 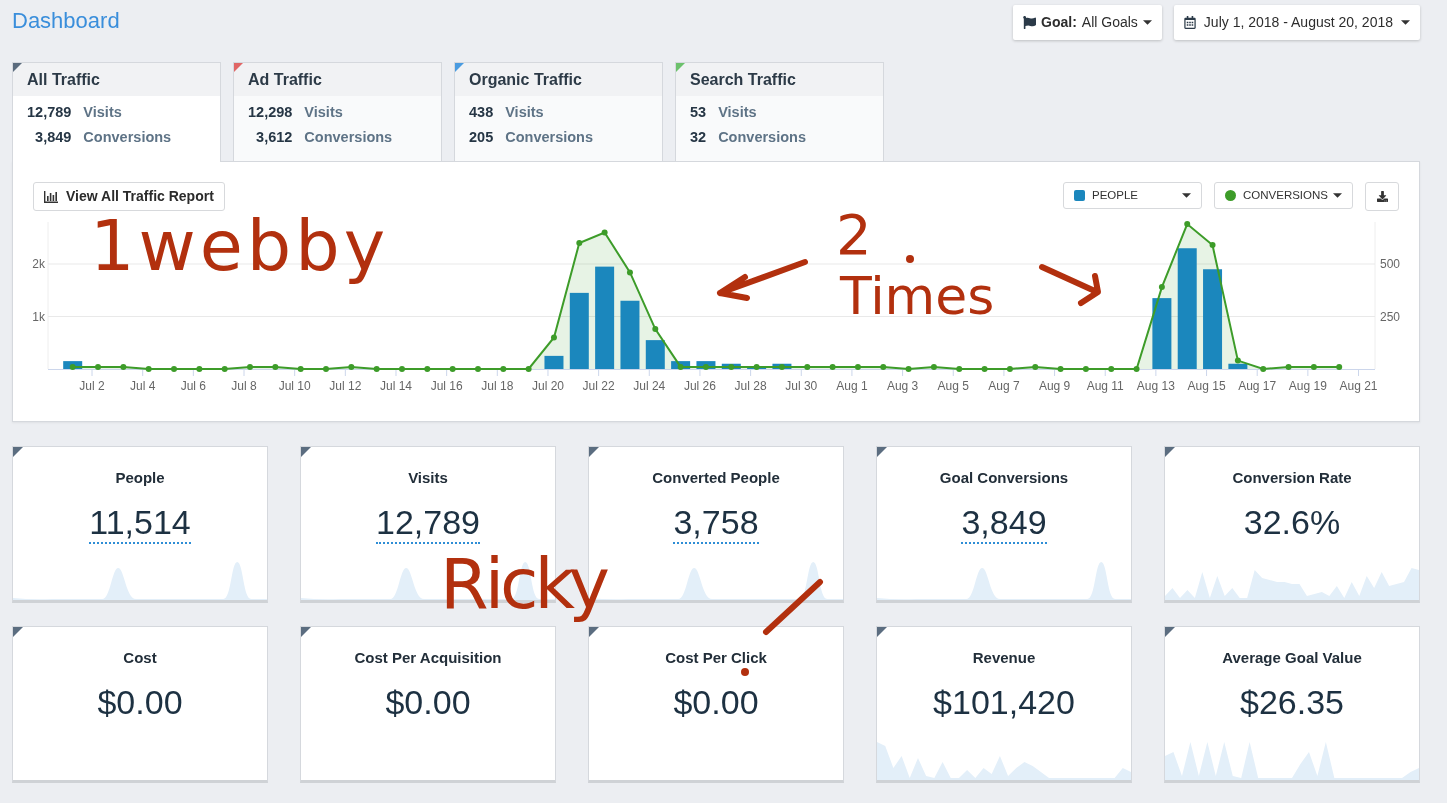 I want to click on conversions-count: 32, so click(x=698, y=137).